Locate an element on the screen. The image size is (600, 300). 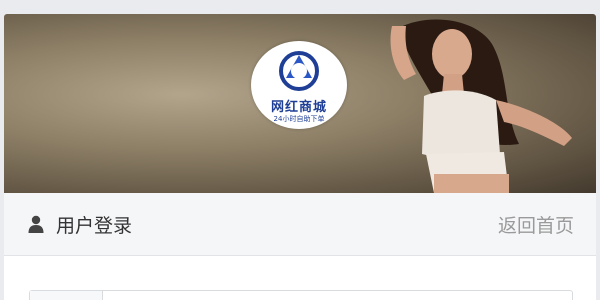
logo-title: 网红商城 is located at coordinates (298, 107).